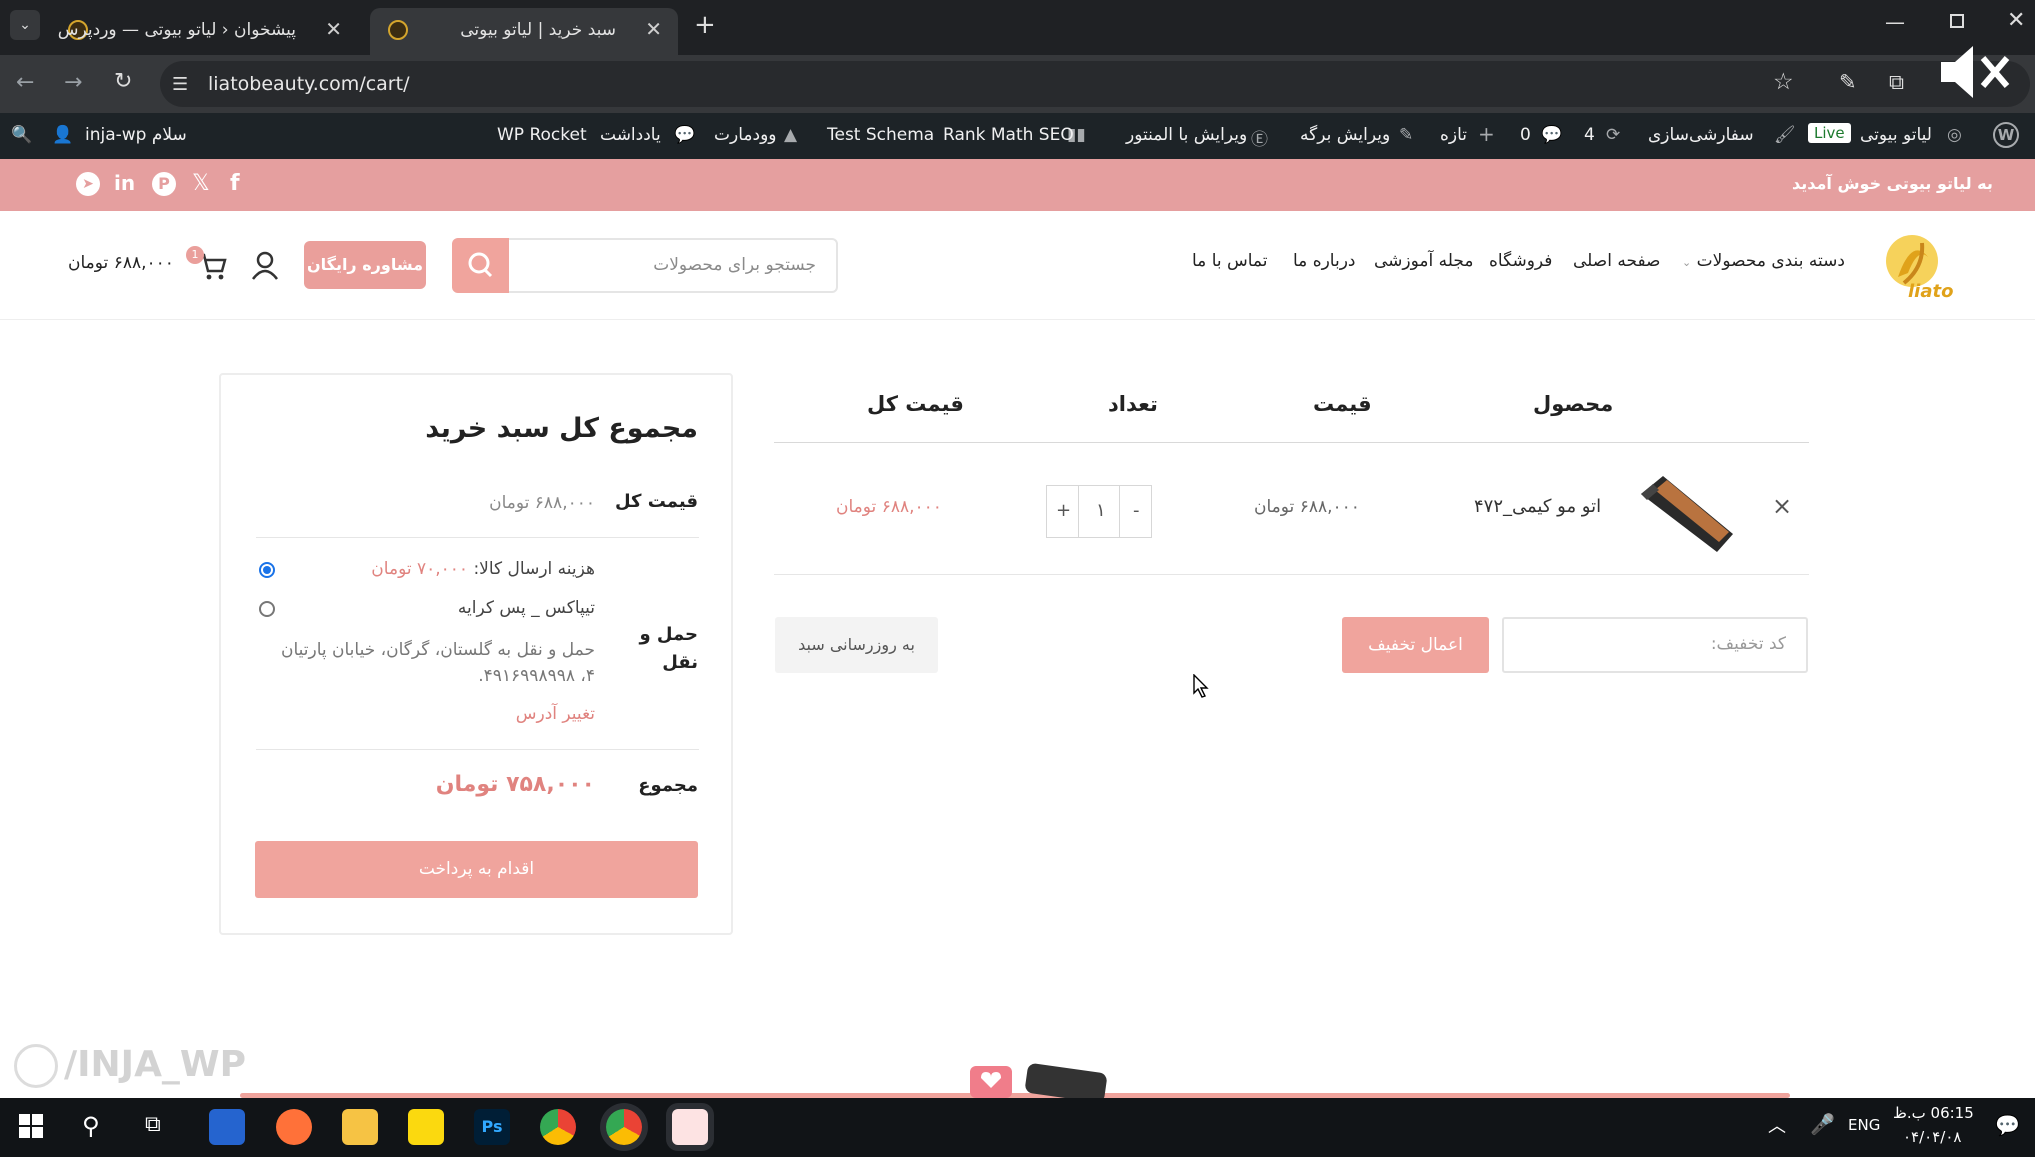 This screenshot has width=2035, height=1157. I want to click on cart-item-price: ۶۸۸,۰۰۰ تومان, so click(1307, 507).